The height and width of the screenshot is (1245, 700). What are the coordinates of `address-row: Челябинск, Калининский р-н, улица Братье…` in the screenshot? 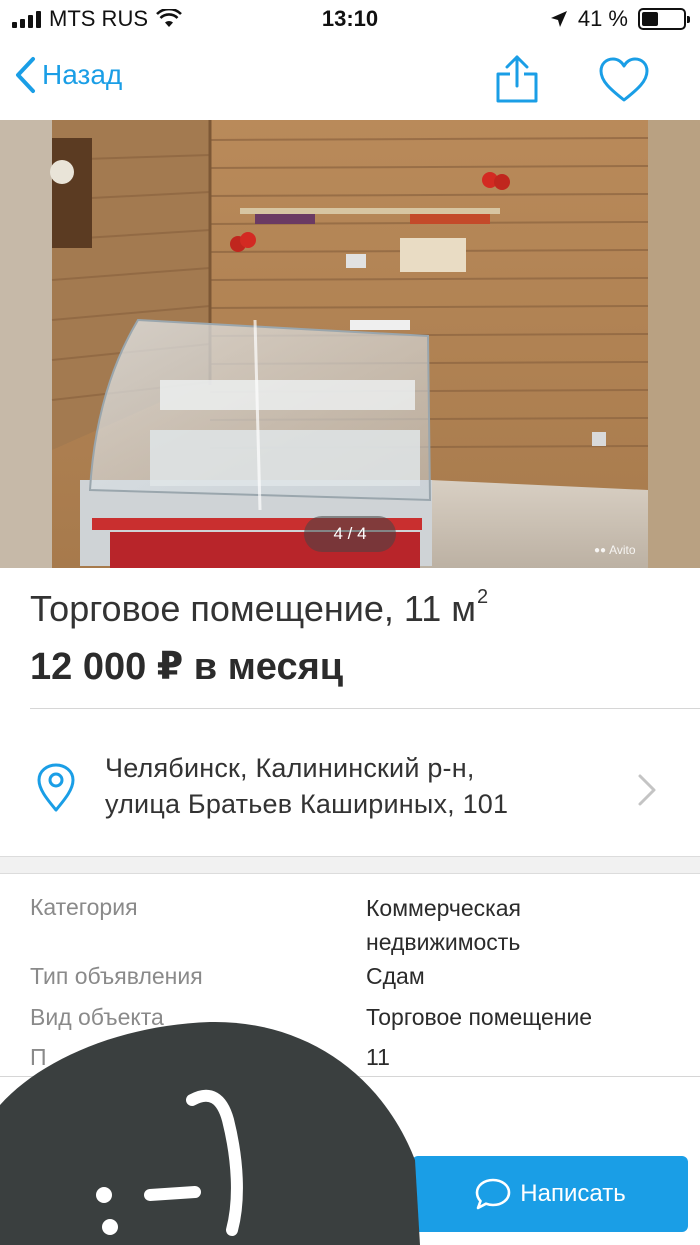 It's located at (350, 782).